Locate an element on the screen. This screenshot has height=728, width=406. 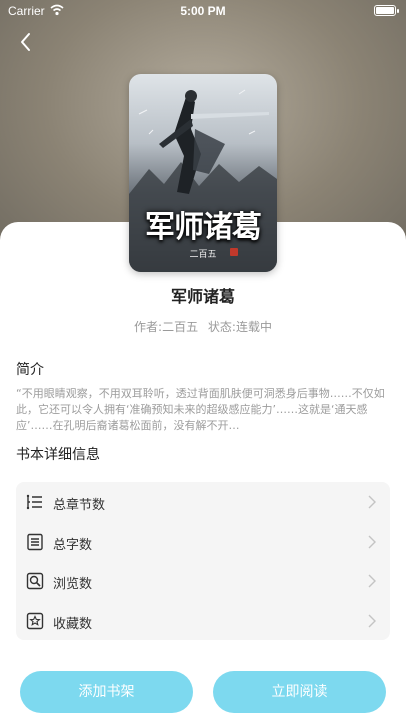
back-button is located at coordinates (26, 42).